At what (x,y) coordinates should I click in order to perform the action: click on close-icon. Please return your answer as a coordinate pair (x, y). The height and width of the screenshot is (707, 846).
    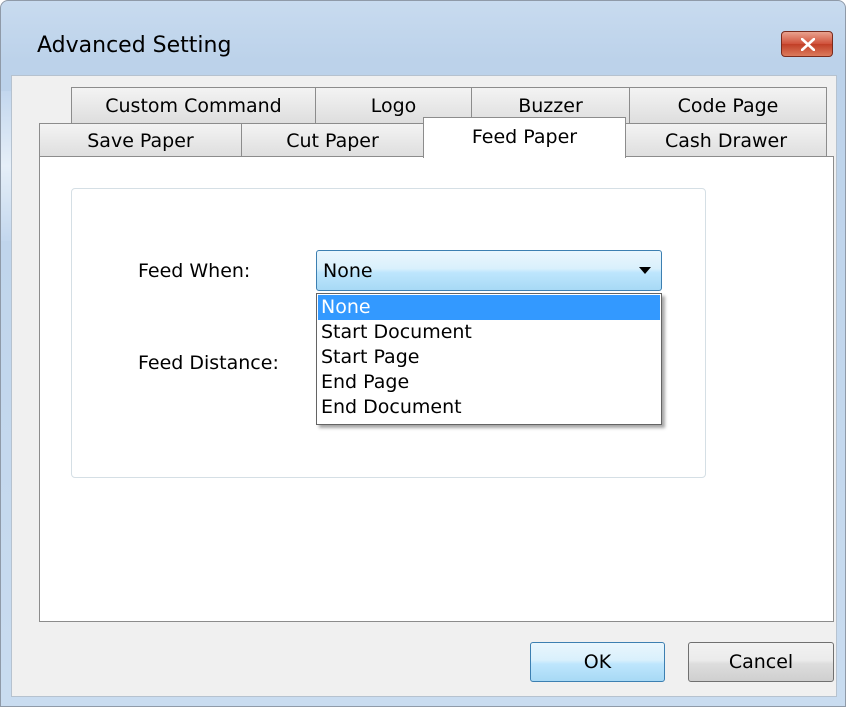
    Looking at the image, I should click on (808, 44).